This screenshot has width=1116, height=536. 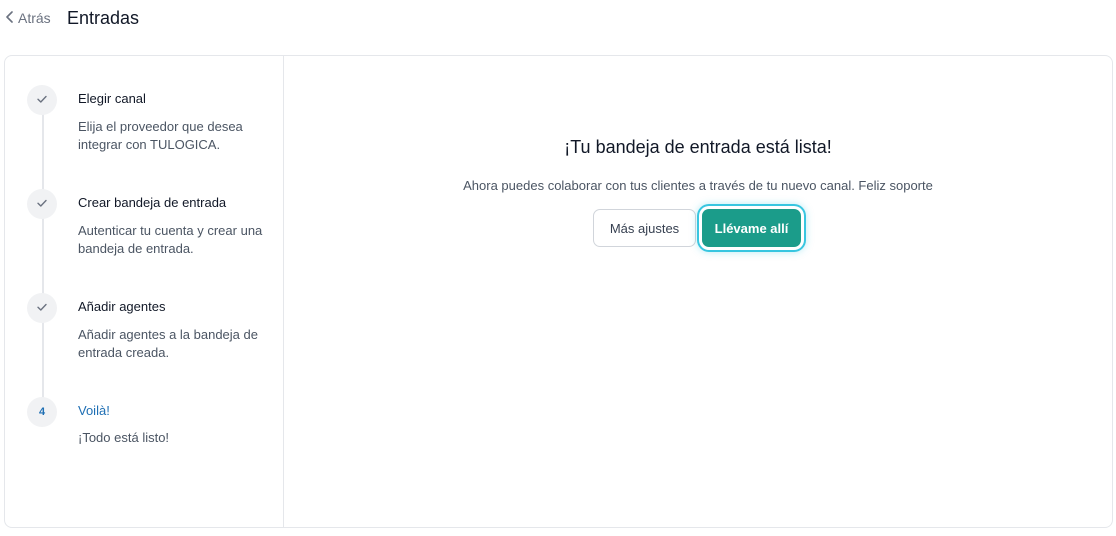 I want to click on success-headline: ¡Tu bandeja de entrada está lista!, so click(x=698, y=147).